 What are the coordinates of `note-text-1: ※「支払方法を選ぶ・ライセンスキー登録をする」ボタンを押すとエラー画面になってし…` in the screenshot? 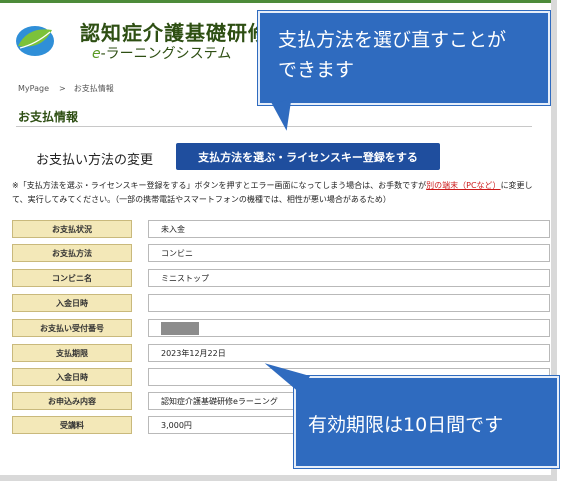 It's located at (219, 185).